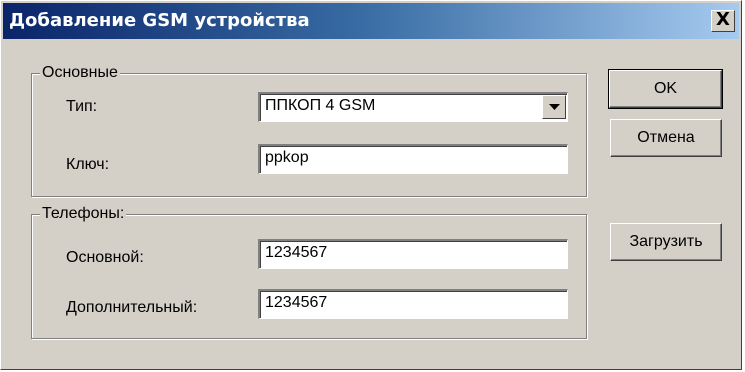 This screenshot has width=745, height=372. Describe the element at coordinates (159, 20) in the screenshot. I see `window-title: Добавление GSM устройства` at that location.